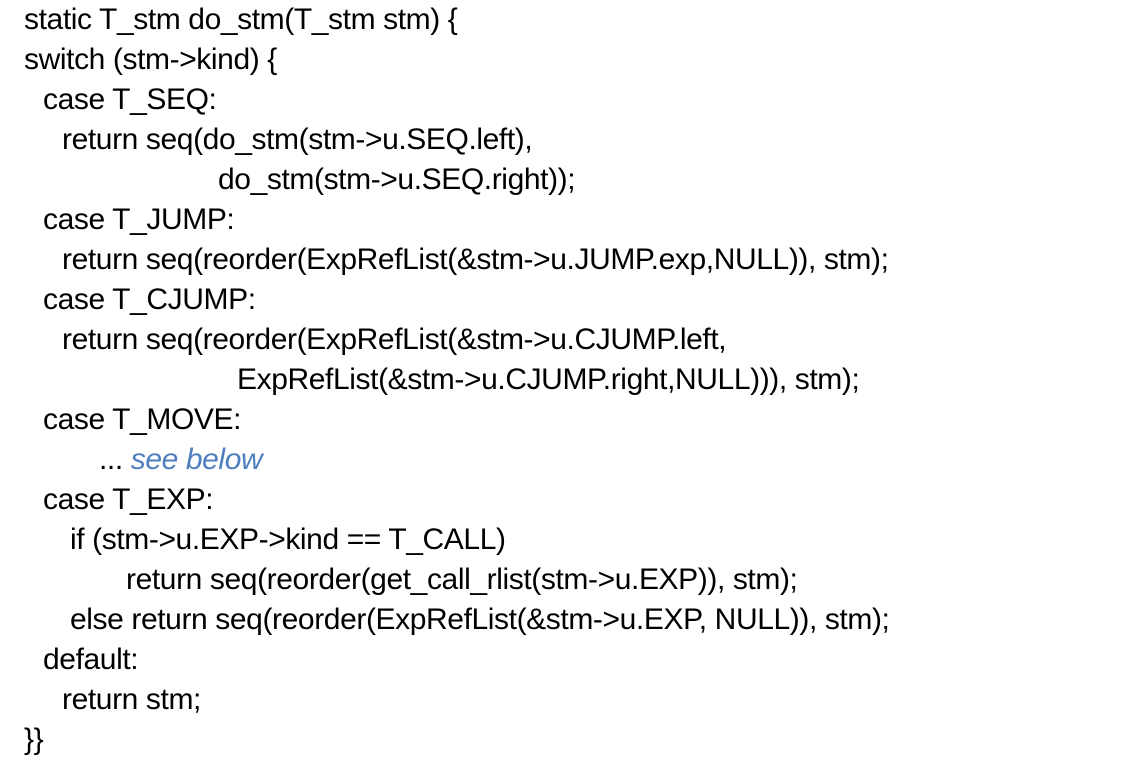 This screenshot has width=1137, height=764. What do you see at coordinates (196, 459) in the screenshot?
I see `see-below-note: see below` at bounding box center [196, 459].